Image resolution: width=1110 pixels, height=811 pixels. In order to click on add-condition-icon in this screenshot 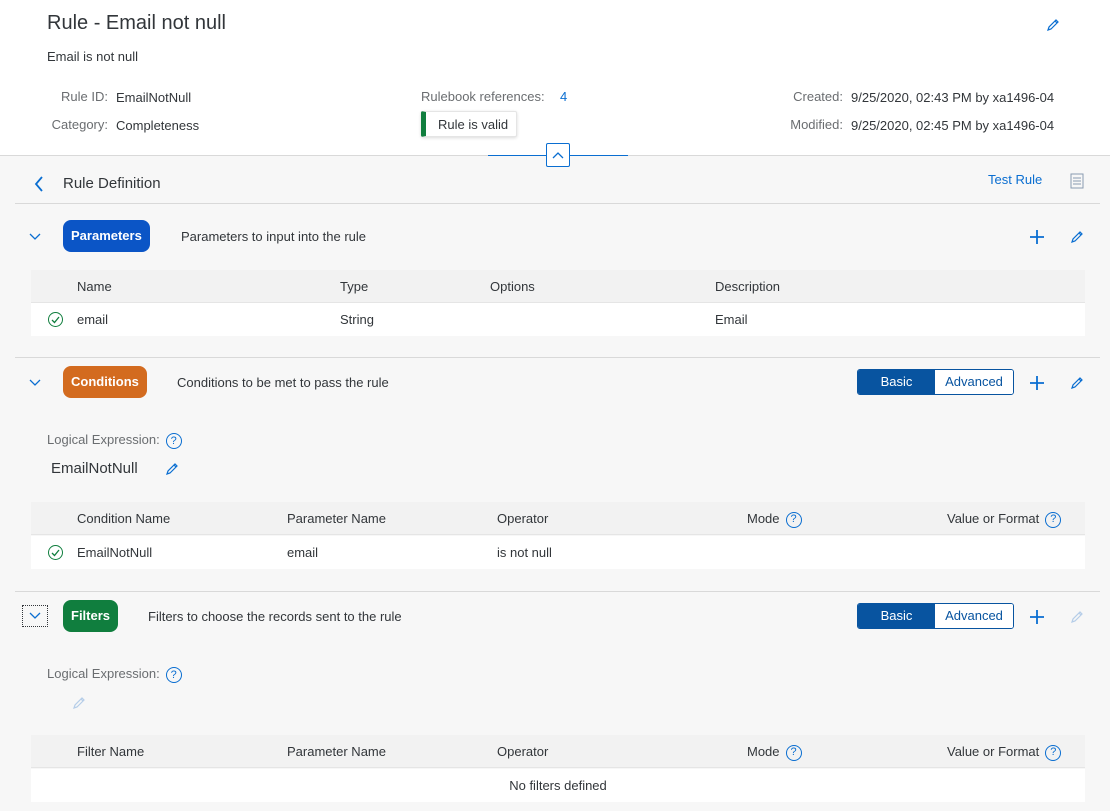, I will do `click(1037, 383)`.